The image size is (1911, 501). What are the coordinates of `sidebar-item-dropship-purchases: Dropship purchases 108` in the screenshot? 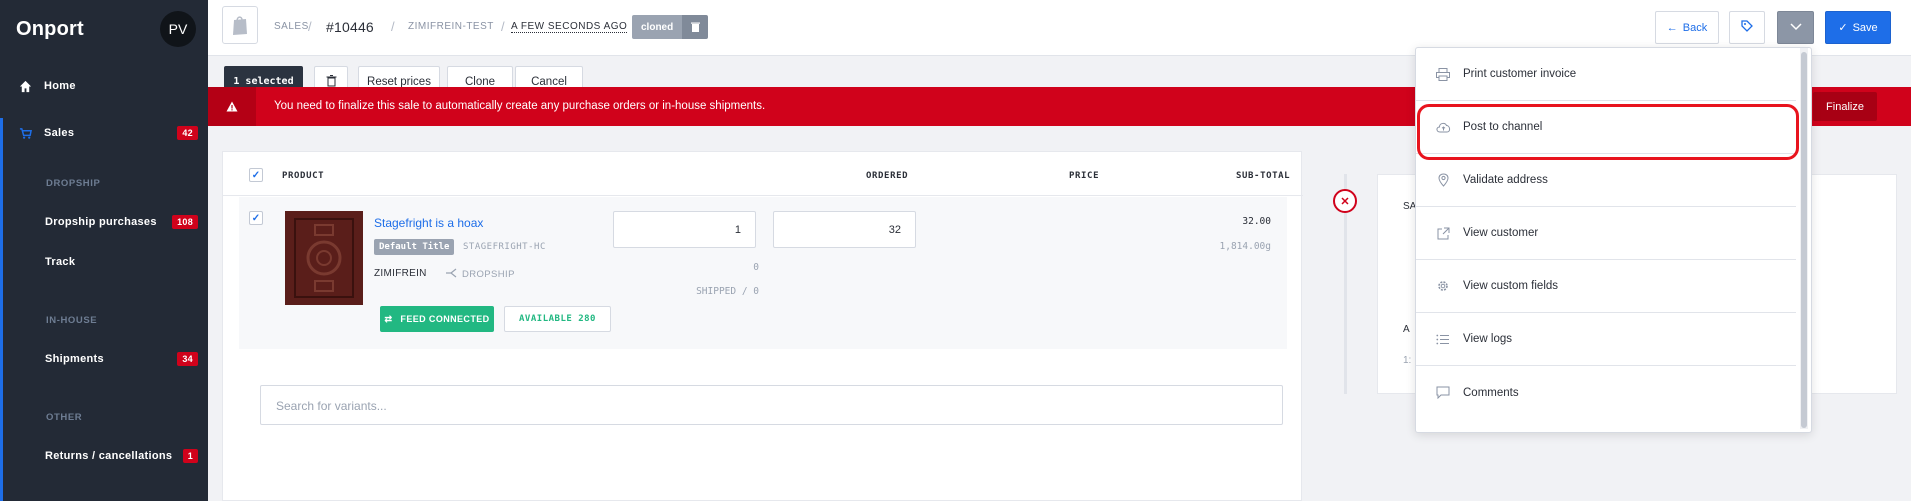 It's located at (104, 222).